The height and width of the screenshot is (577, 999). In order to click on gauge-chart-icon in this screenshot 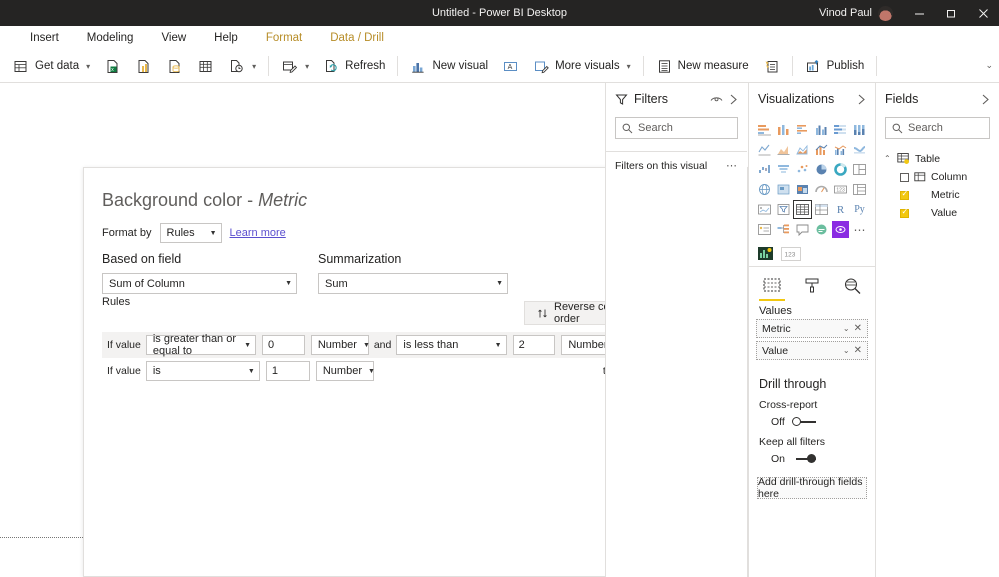, I will do `click(821, 189)`.